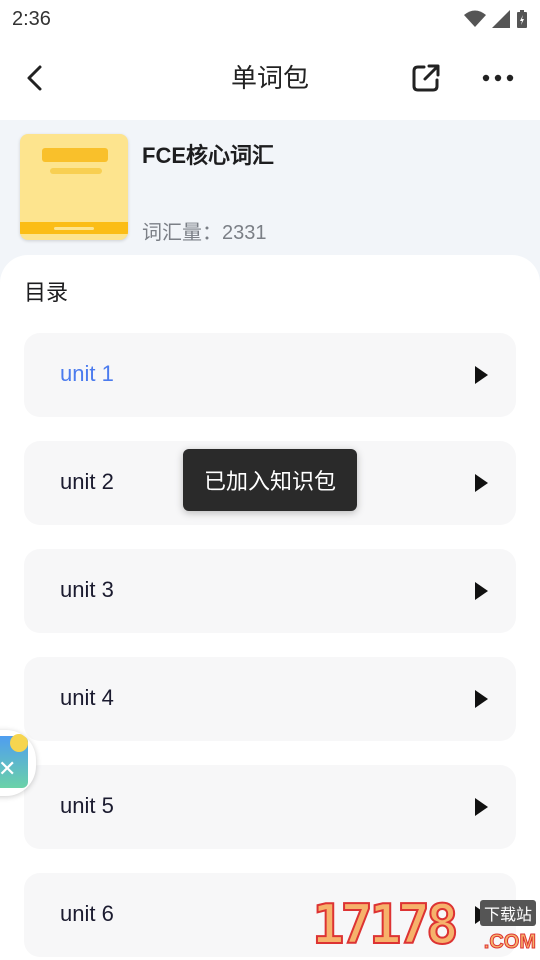  What do you see at coordinates (270, 190) in the screenshot?
I see `book-header: FCE核心词汇 词汇量：2331` at bounding box center [270, 190].